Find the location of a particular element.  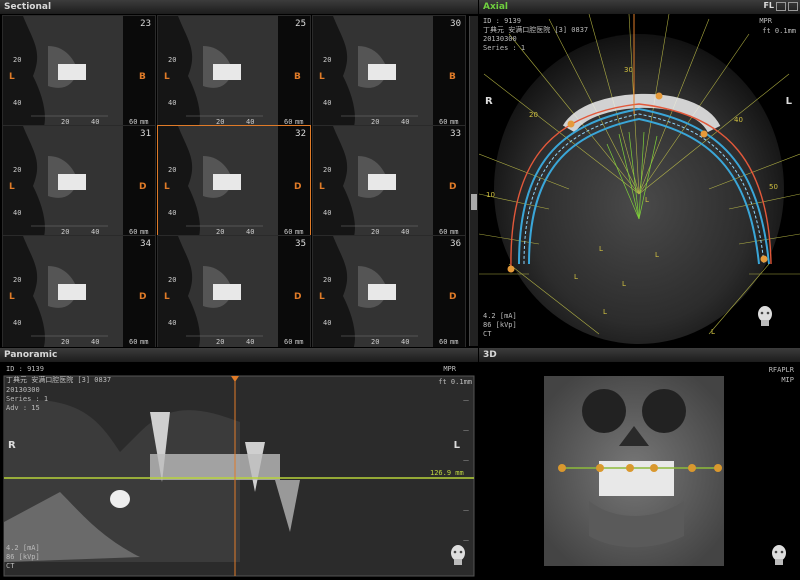

sectional-scrollbar is located at coordinates (473, 181).